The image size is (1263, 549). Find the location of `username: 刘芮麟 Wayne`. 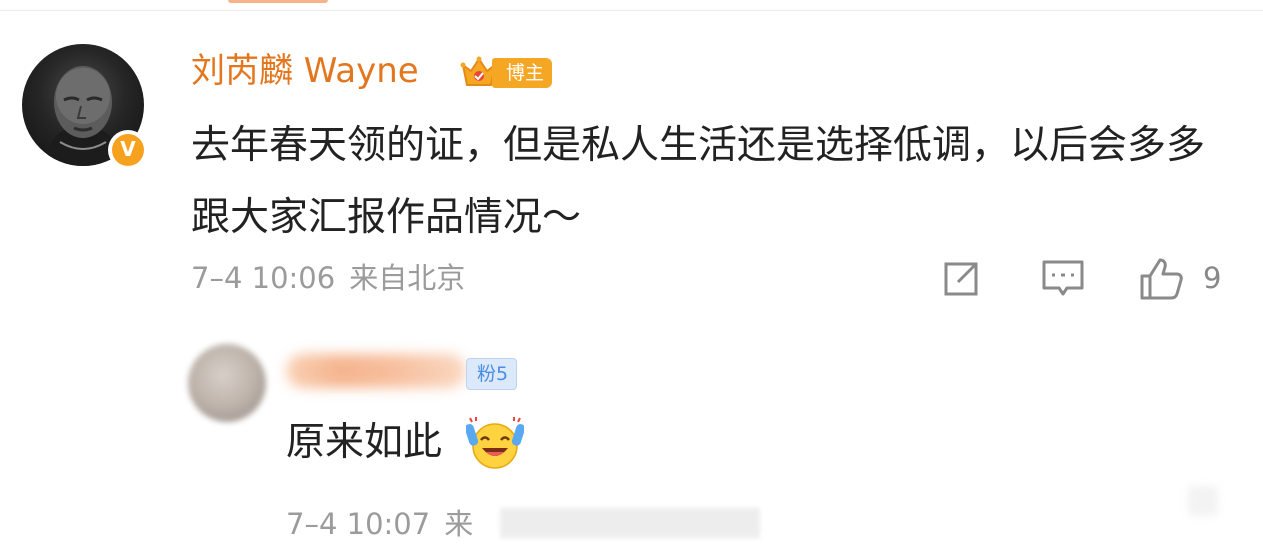

username: 刘芮麟 Wayne is located at coordinates (305, 71).